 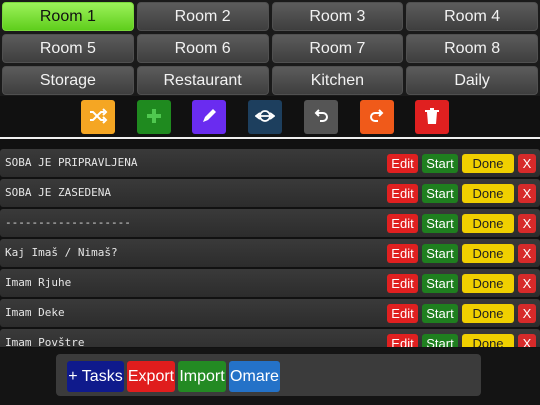 What do you see at coordinates (337, 80) in the screenshot?
I see `kitchen-button: Kitchen` at bounding box center [337, 80].